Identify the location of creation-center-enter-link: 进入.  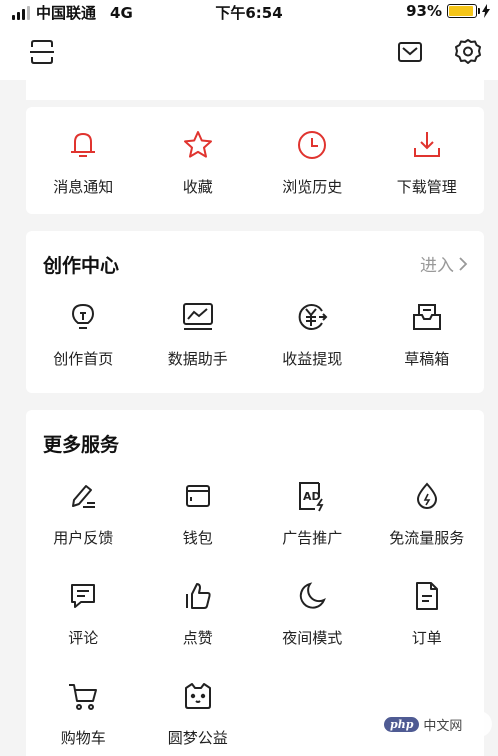
(444, 263).